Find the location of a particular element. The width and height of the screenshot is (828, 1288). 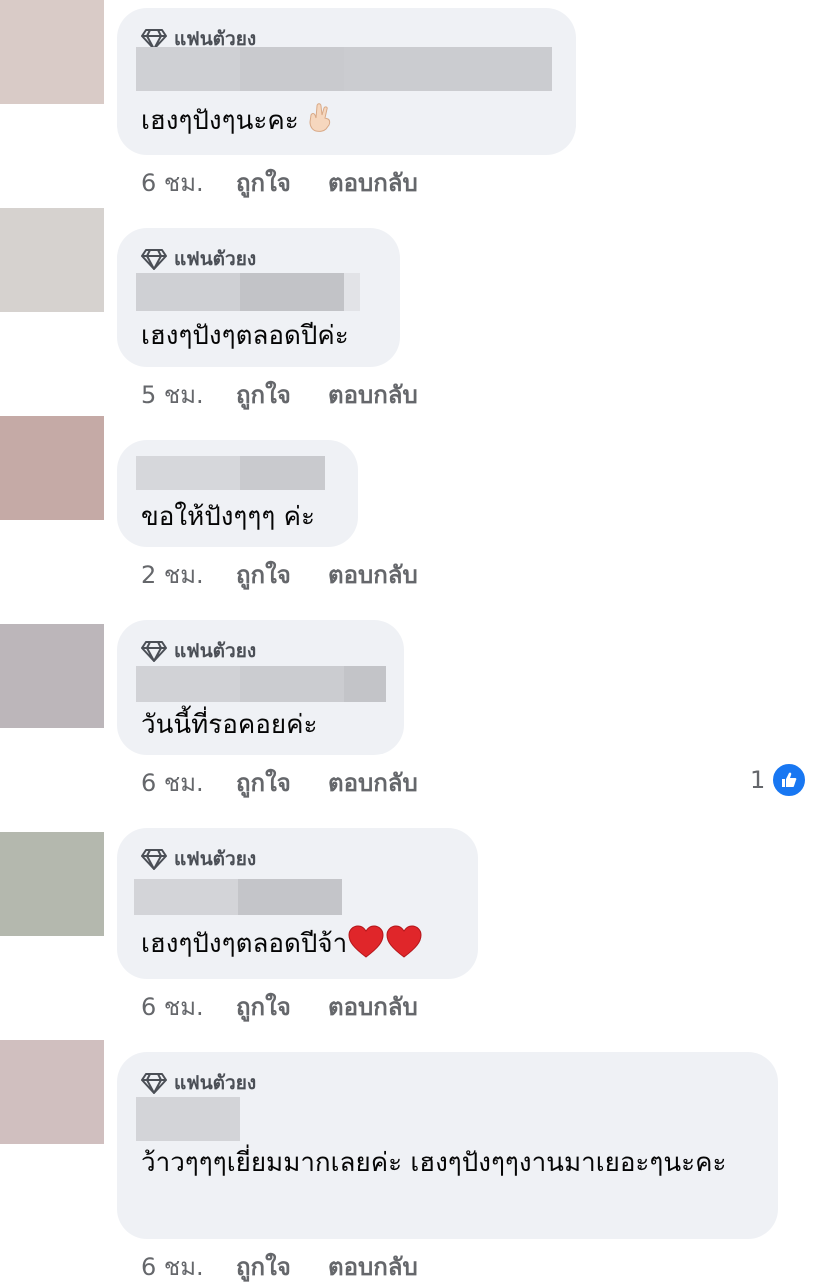

comment-time: 2 ชม. is located at coordinates (188, 574).